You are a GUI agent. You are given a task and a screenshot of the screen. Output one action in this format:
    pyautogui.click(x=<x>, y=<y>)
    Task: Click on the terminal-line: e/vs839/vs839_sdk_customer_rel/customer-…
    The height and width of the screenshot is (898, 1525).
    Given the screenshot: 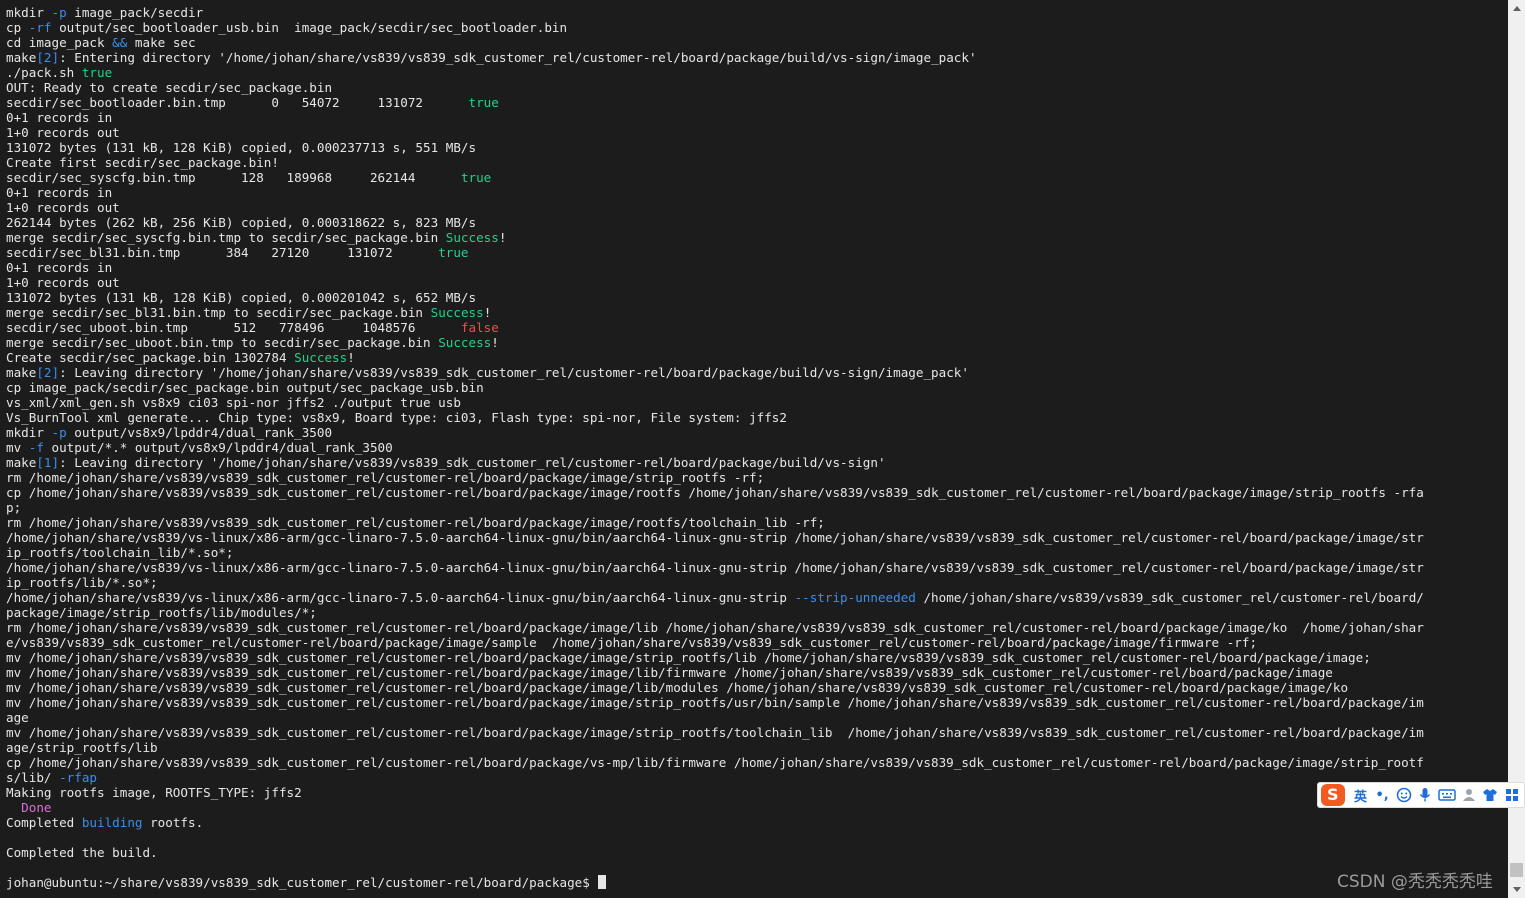 What is the action you would take?
    pyautogui.click(x=715, y=642)
    